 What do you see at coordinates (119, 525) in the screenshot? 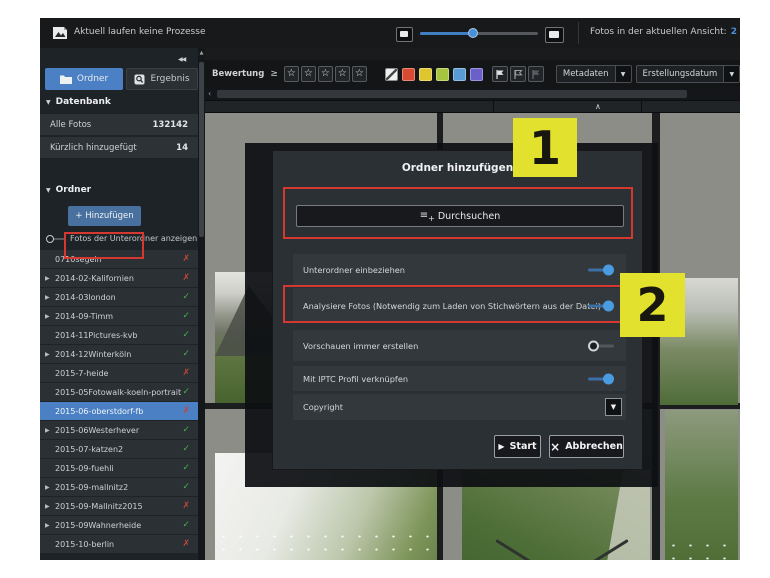
I see `folder-row: ▶ 2015-09Wahnerheide ✓` at bounding box center [119, 525].